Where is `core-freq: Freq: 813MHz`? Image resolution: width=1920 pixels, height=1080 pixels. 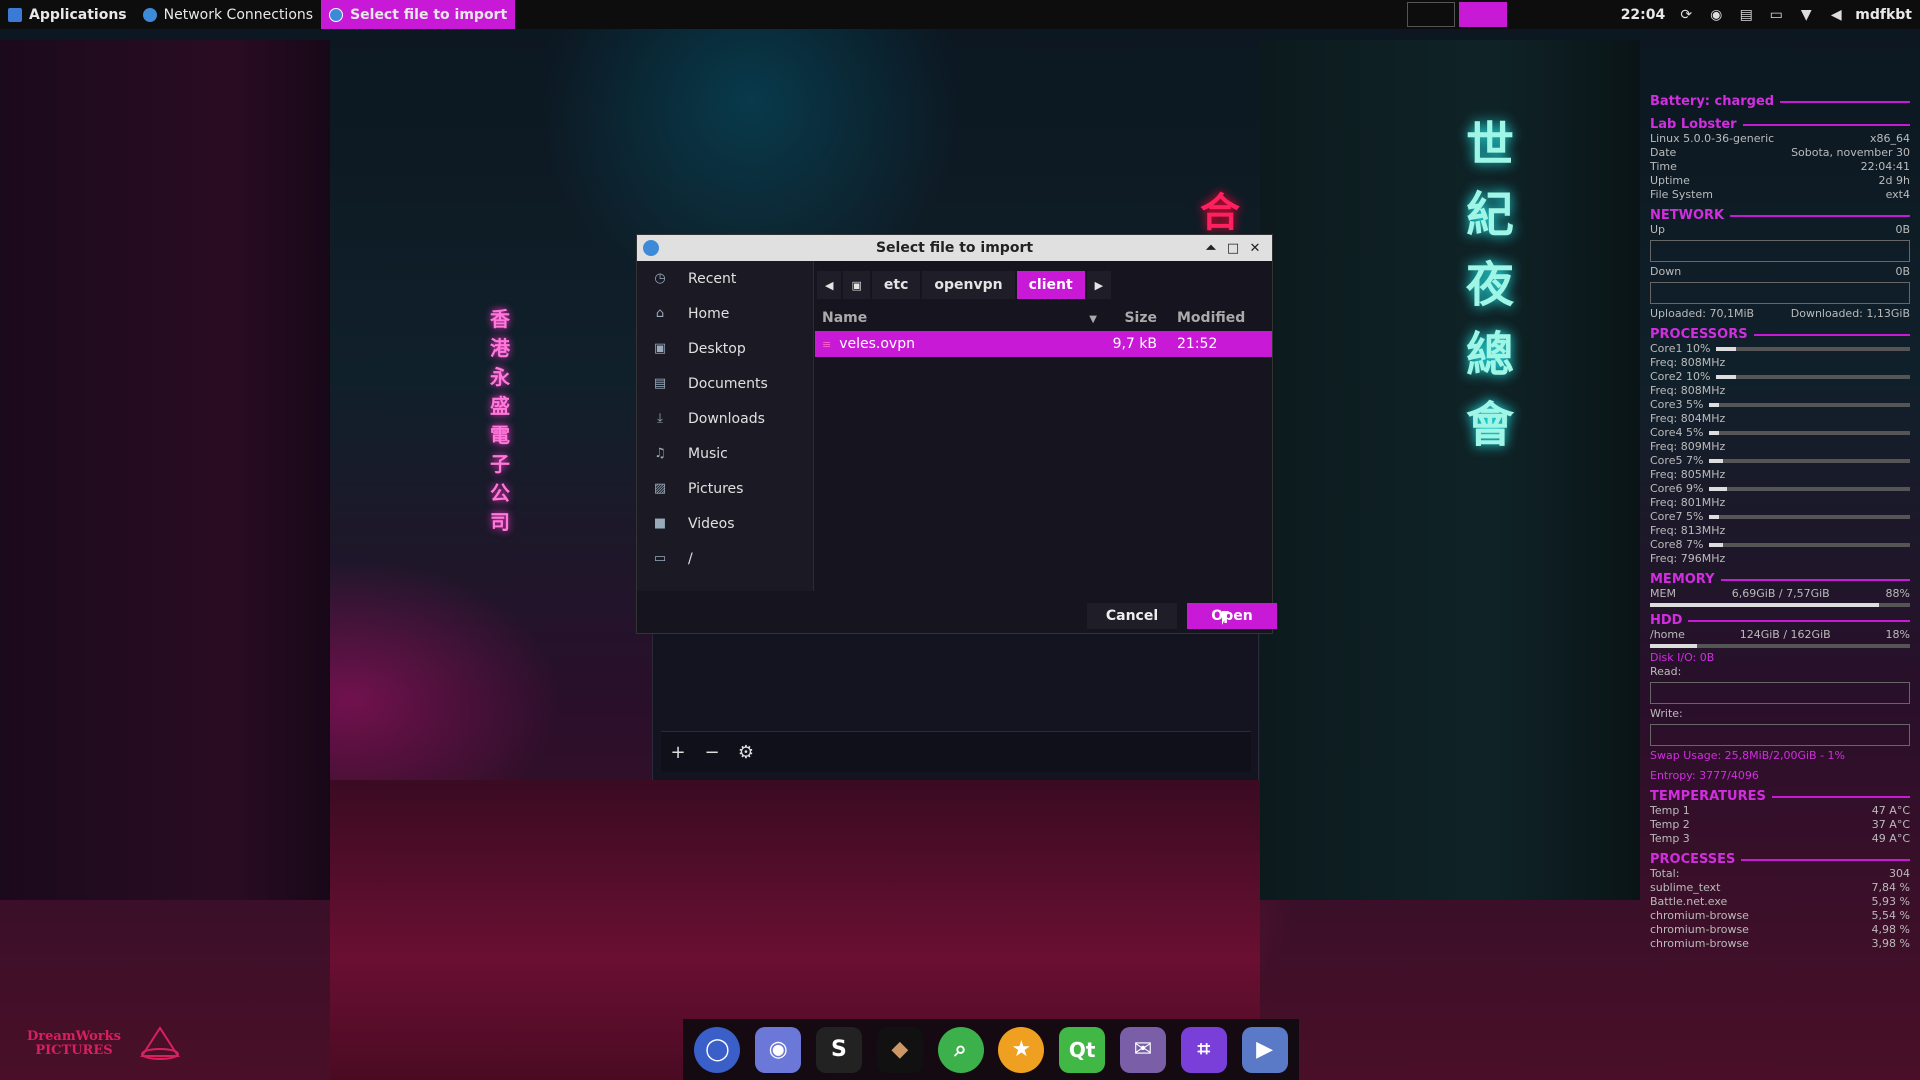
core-freq: Freq: 813MHz is located at coordinates (1688, 530).